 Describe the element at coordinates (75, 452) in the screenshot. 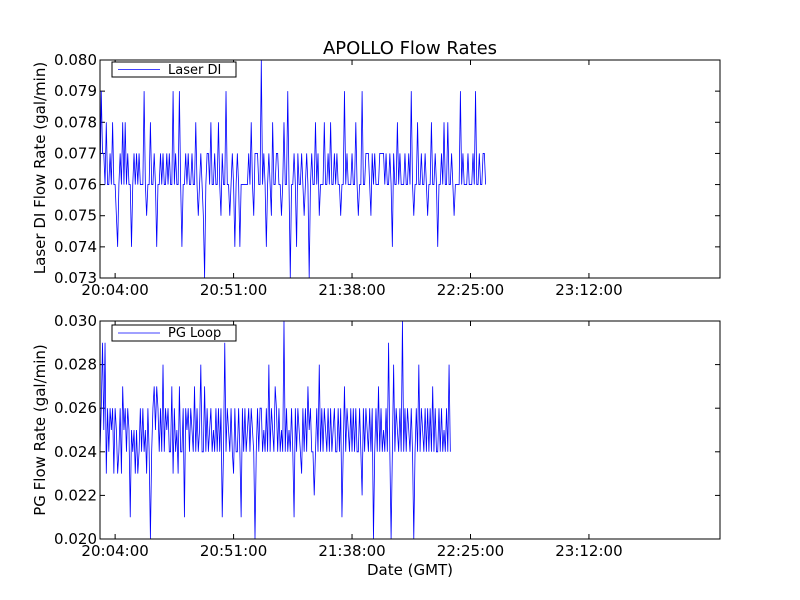

I see `y-tick-label: 0.024` at that location.